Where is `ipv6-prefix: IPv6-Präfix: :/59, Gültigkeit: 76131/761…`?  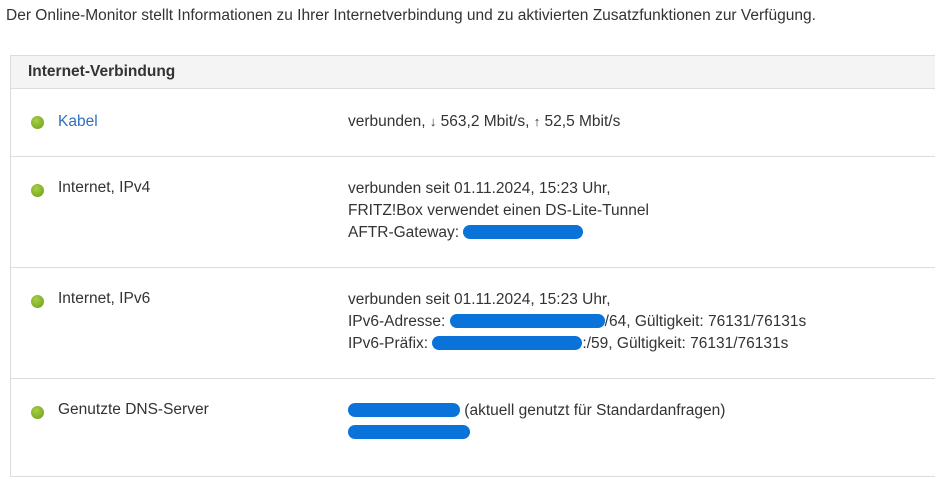
ipv6-prefix: IPv6-Präfix: :/59, Gültigkeit: 76131/761… is located at coordinates (577, 344).